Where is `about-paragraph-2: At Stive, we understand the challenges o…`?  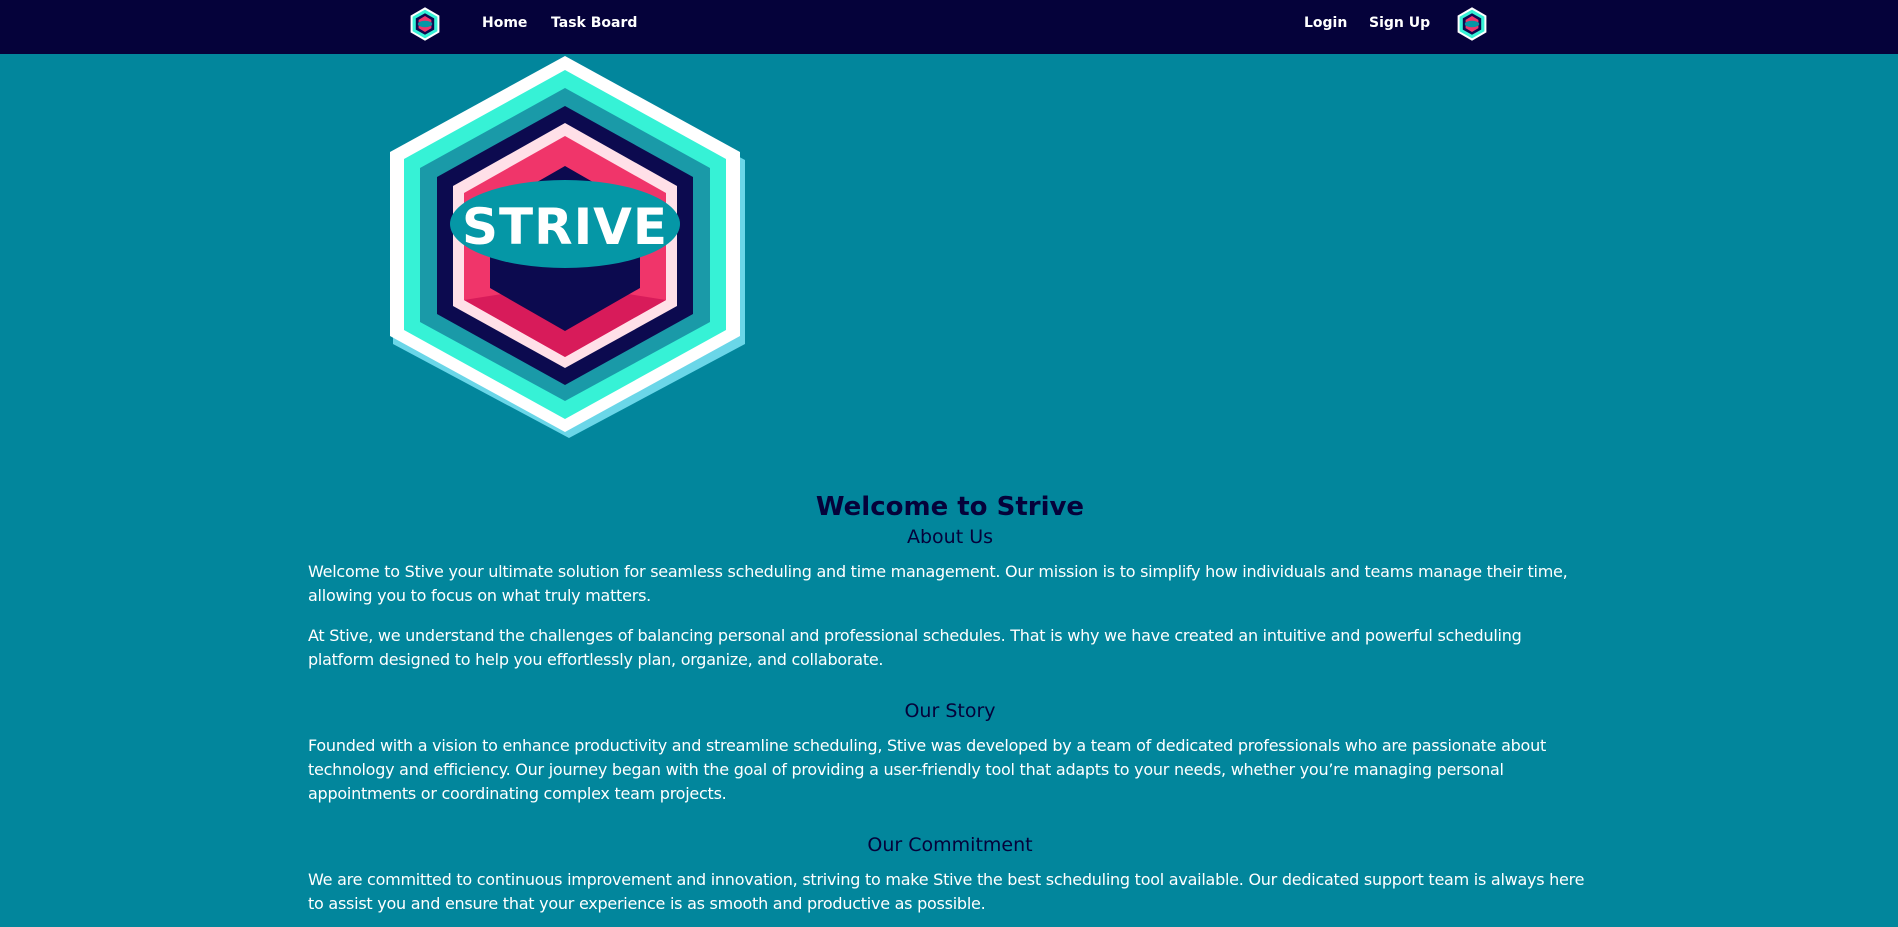
about-paragraph-2: At Stive, we understand the challenges o… is located at coordinates (915, 647).